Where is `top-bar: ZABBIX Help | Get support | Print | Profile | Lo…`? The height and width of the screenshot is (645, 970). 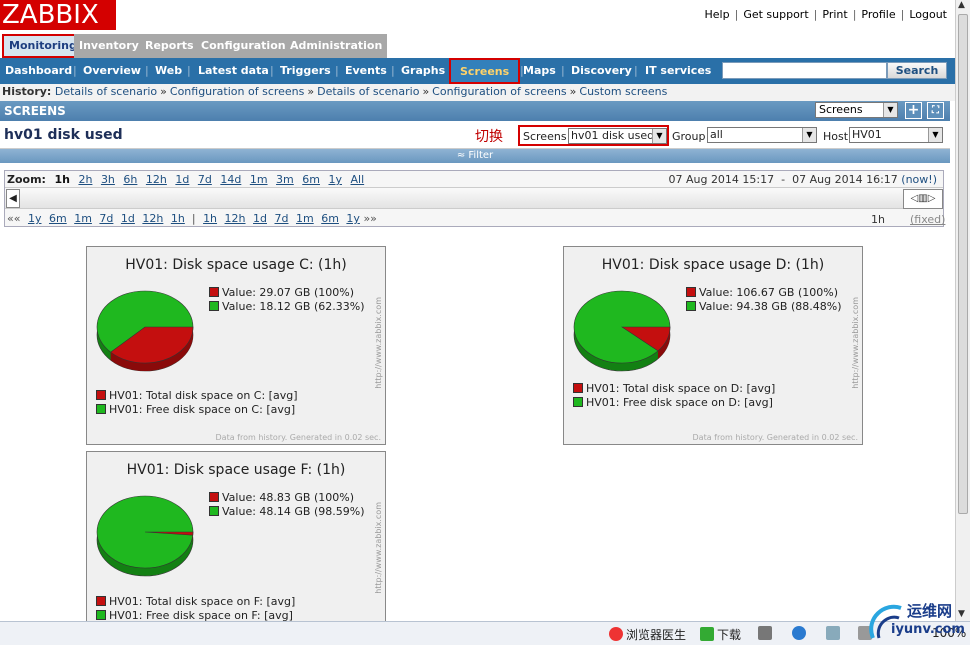 top-bar: ZABBIX Help | Get support | Print | Profile | Lo… is located at coordinates (477, 15).